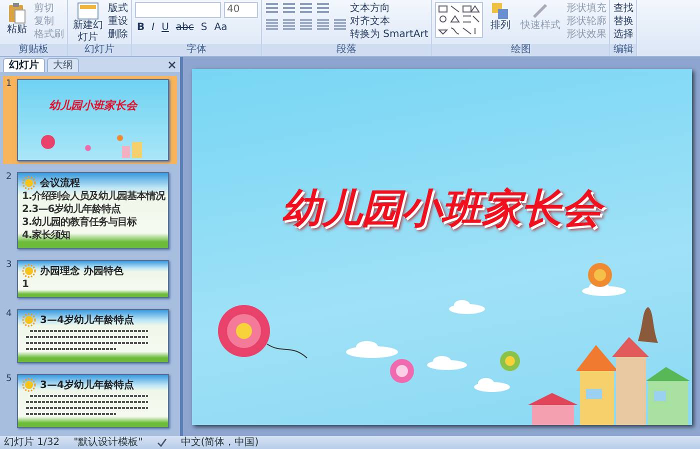 This screenshot has height=449, width=700. What do you see at coordinates (389, 21) in the screenshot?
I see `command-button: 对齐文本` at bounding box center [389, 21].